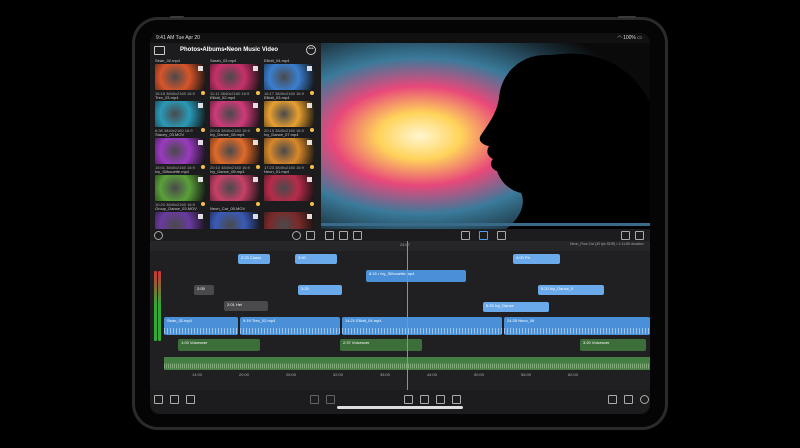 Image resolution: width=800 pixels, height=448 pixels. I want to click on share-icon, so click(612, 399).